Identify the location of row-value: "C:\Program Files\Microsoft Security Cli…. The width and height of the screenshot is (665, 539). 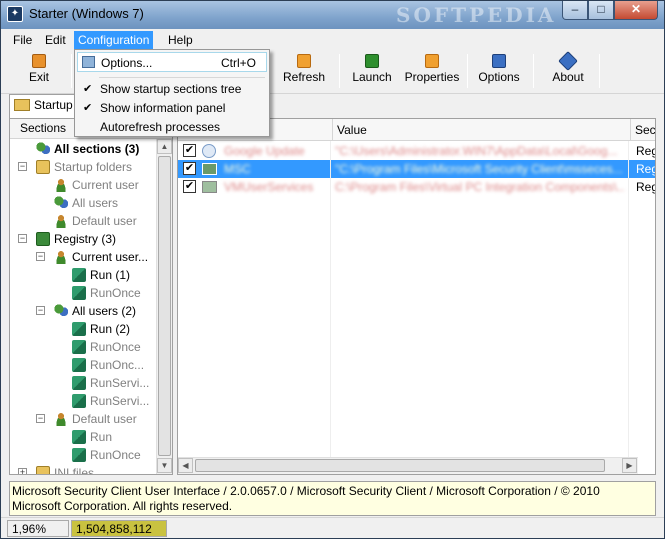
(479, 169).